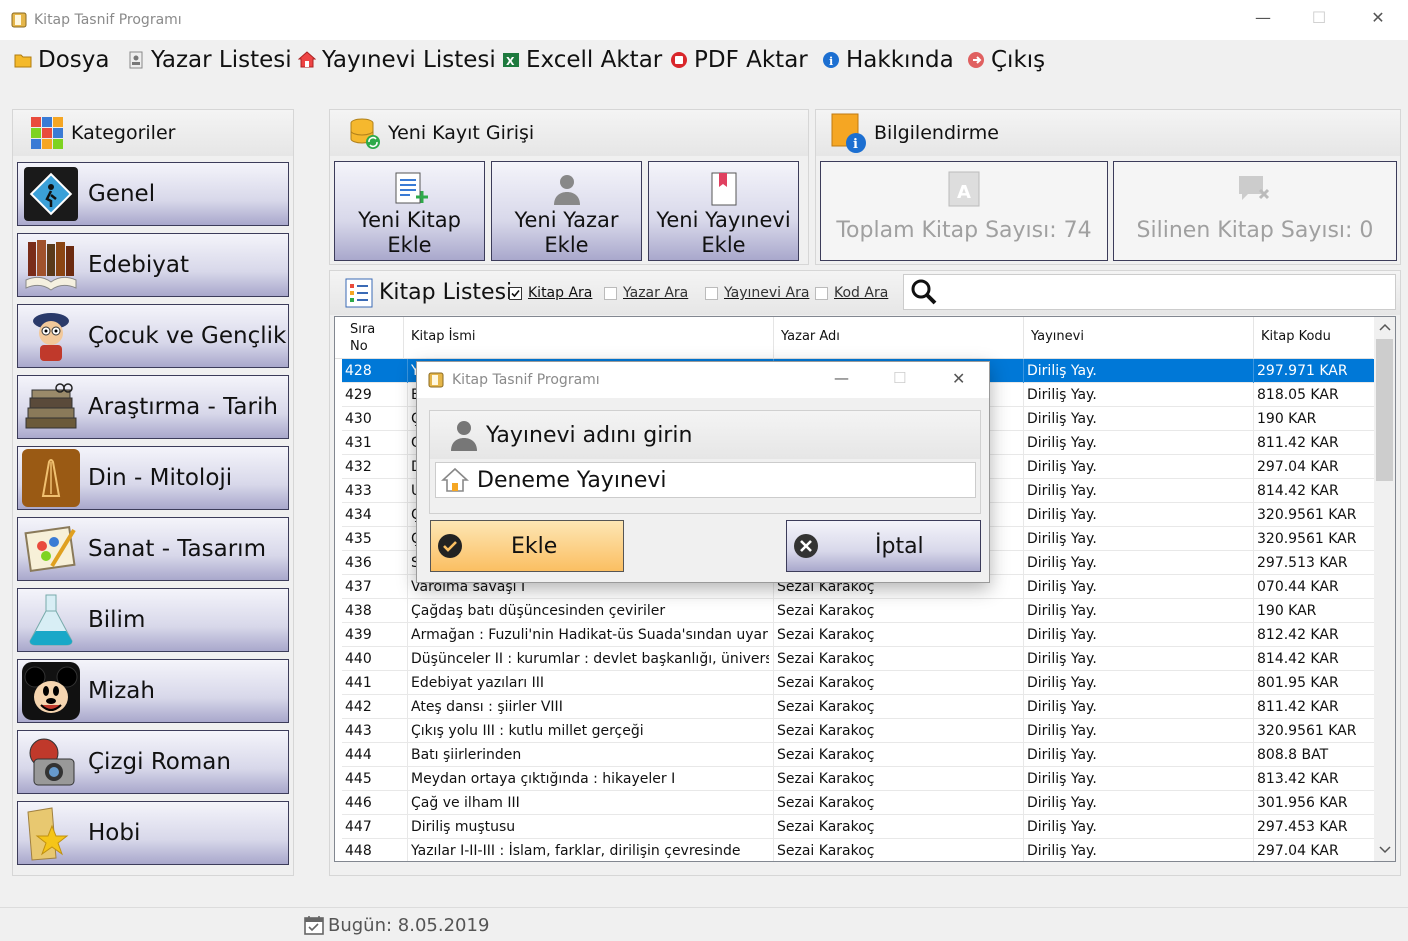 The width and height of the screenshot is (1408, 941). Describe the element at coordinates (153, 762) in the screenshot. I see `category-cizgi-roman: Çizgi Roman` at that location.